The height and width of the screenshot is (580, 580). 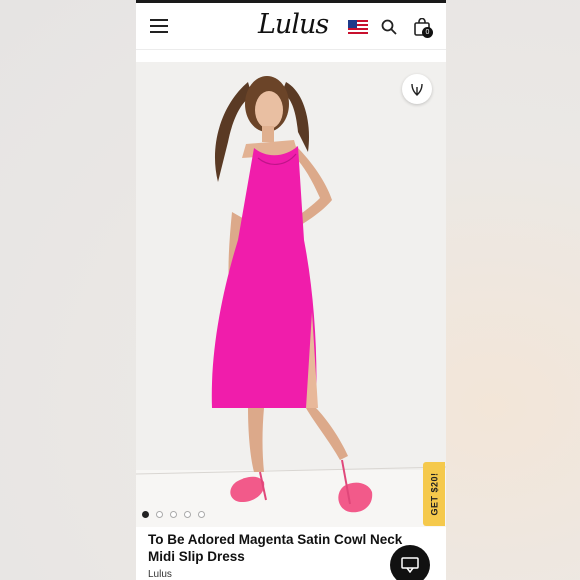 I want to click on chat-bubble-icon, so click(x=410, y=565).